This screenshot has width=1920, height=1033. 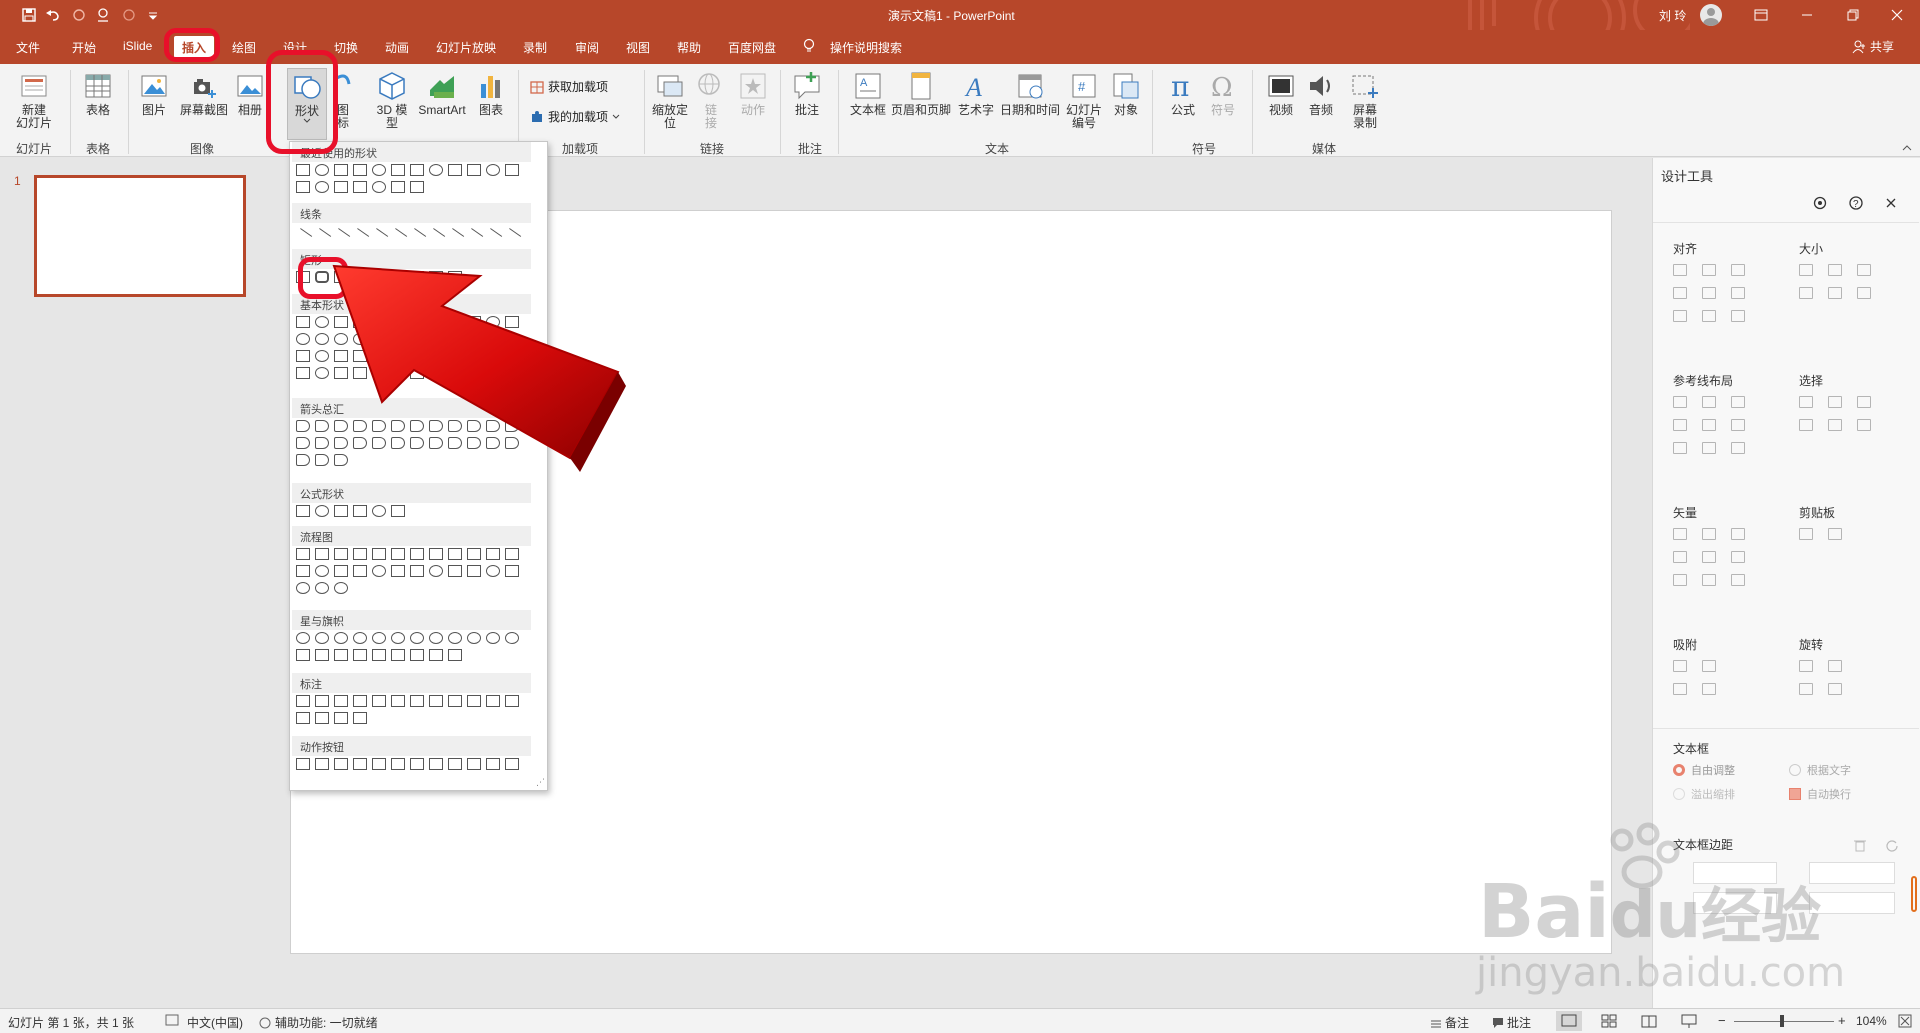 What do you see at coordinates (244, 47) in the screenshot?
I see `tab-draw: 绘图` at bounding box center [244, 47].